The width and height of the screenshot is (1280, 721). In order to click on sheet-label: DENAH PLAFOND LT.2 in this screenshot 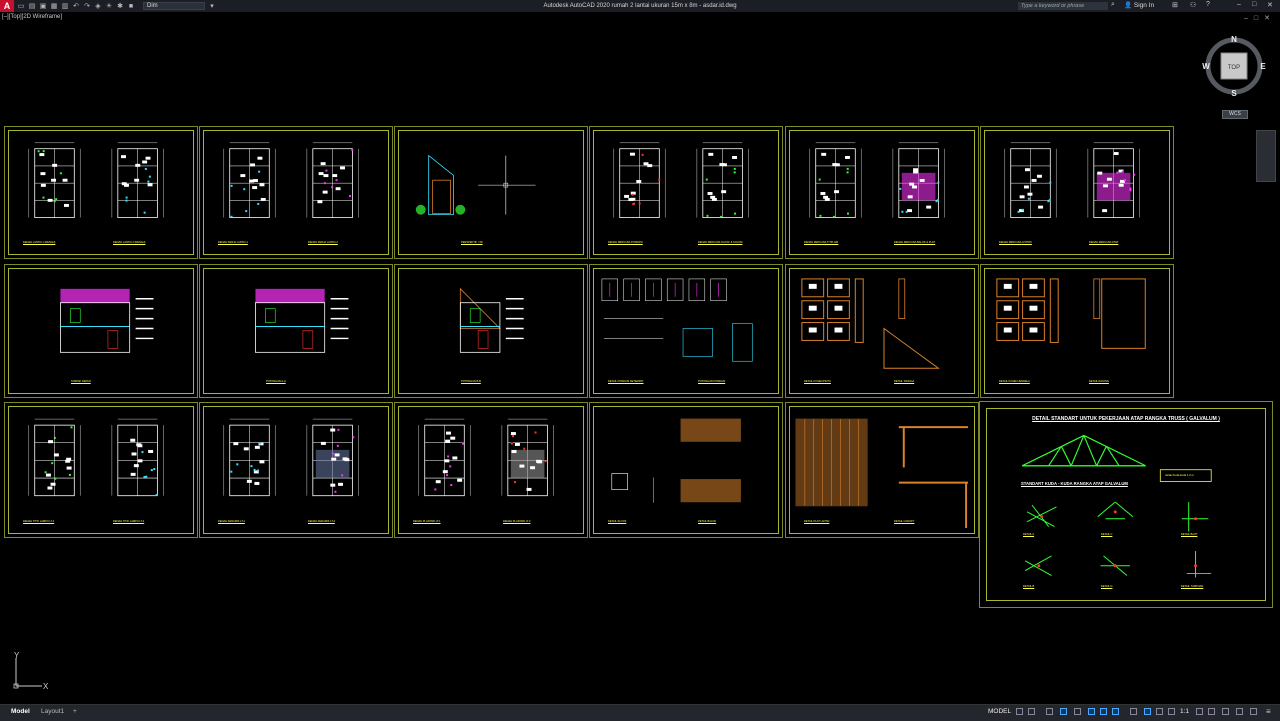, I will do `click(517, 521)`.